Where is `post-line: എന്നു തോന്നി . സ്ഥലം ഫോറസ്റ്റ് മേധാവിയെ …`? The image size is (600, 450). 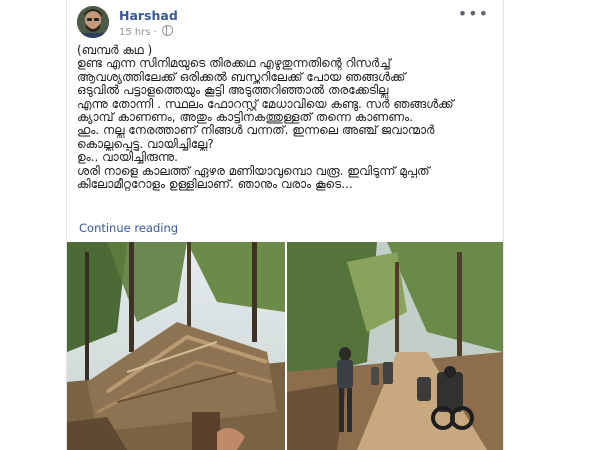
post-line: എന്നു തോന്നി . സ്ഥലം ഫോറസ്റ്റ് മേധാവിയെ … is located at coordinates (265, 104).